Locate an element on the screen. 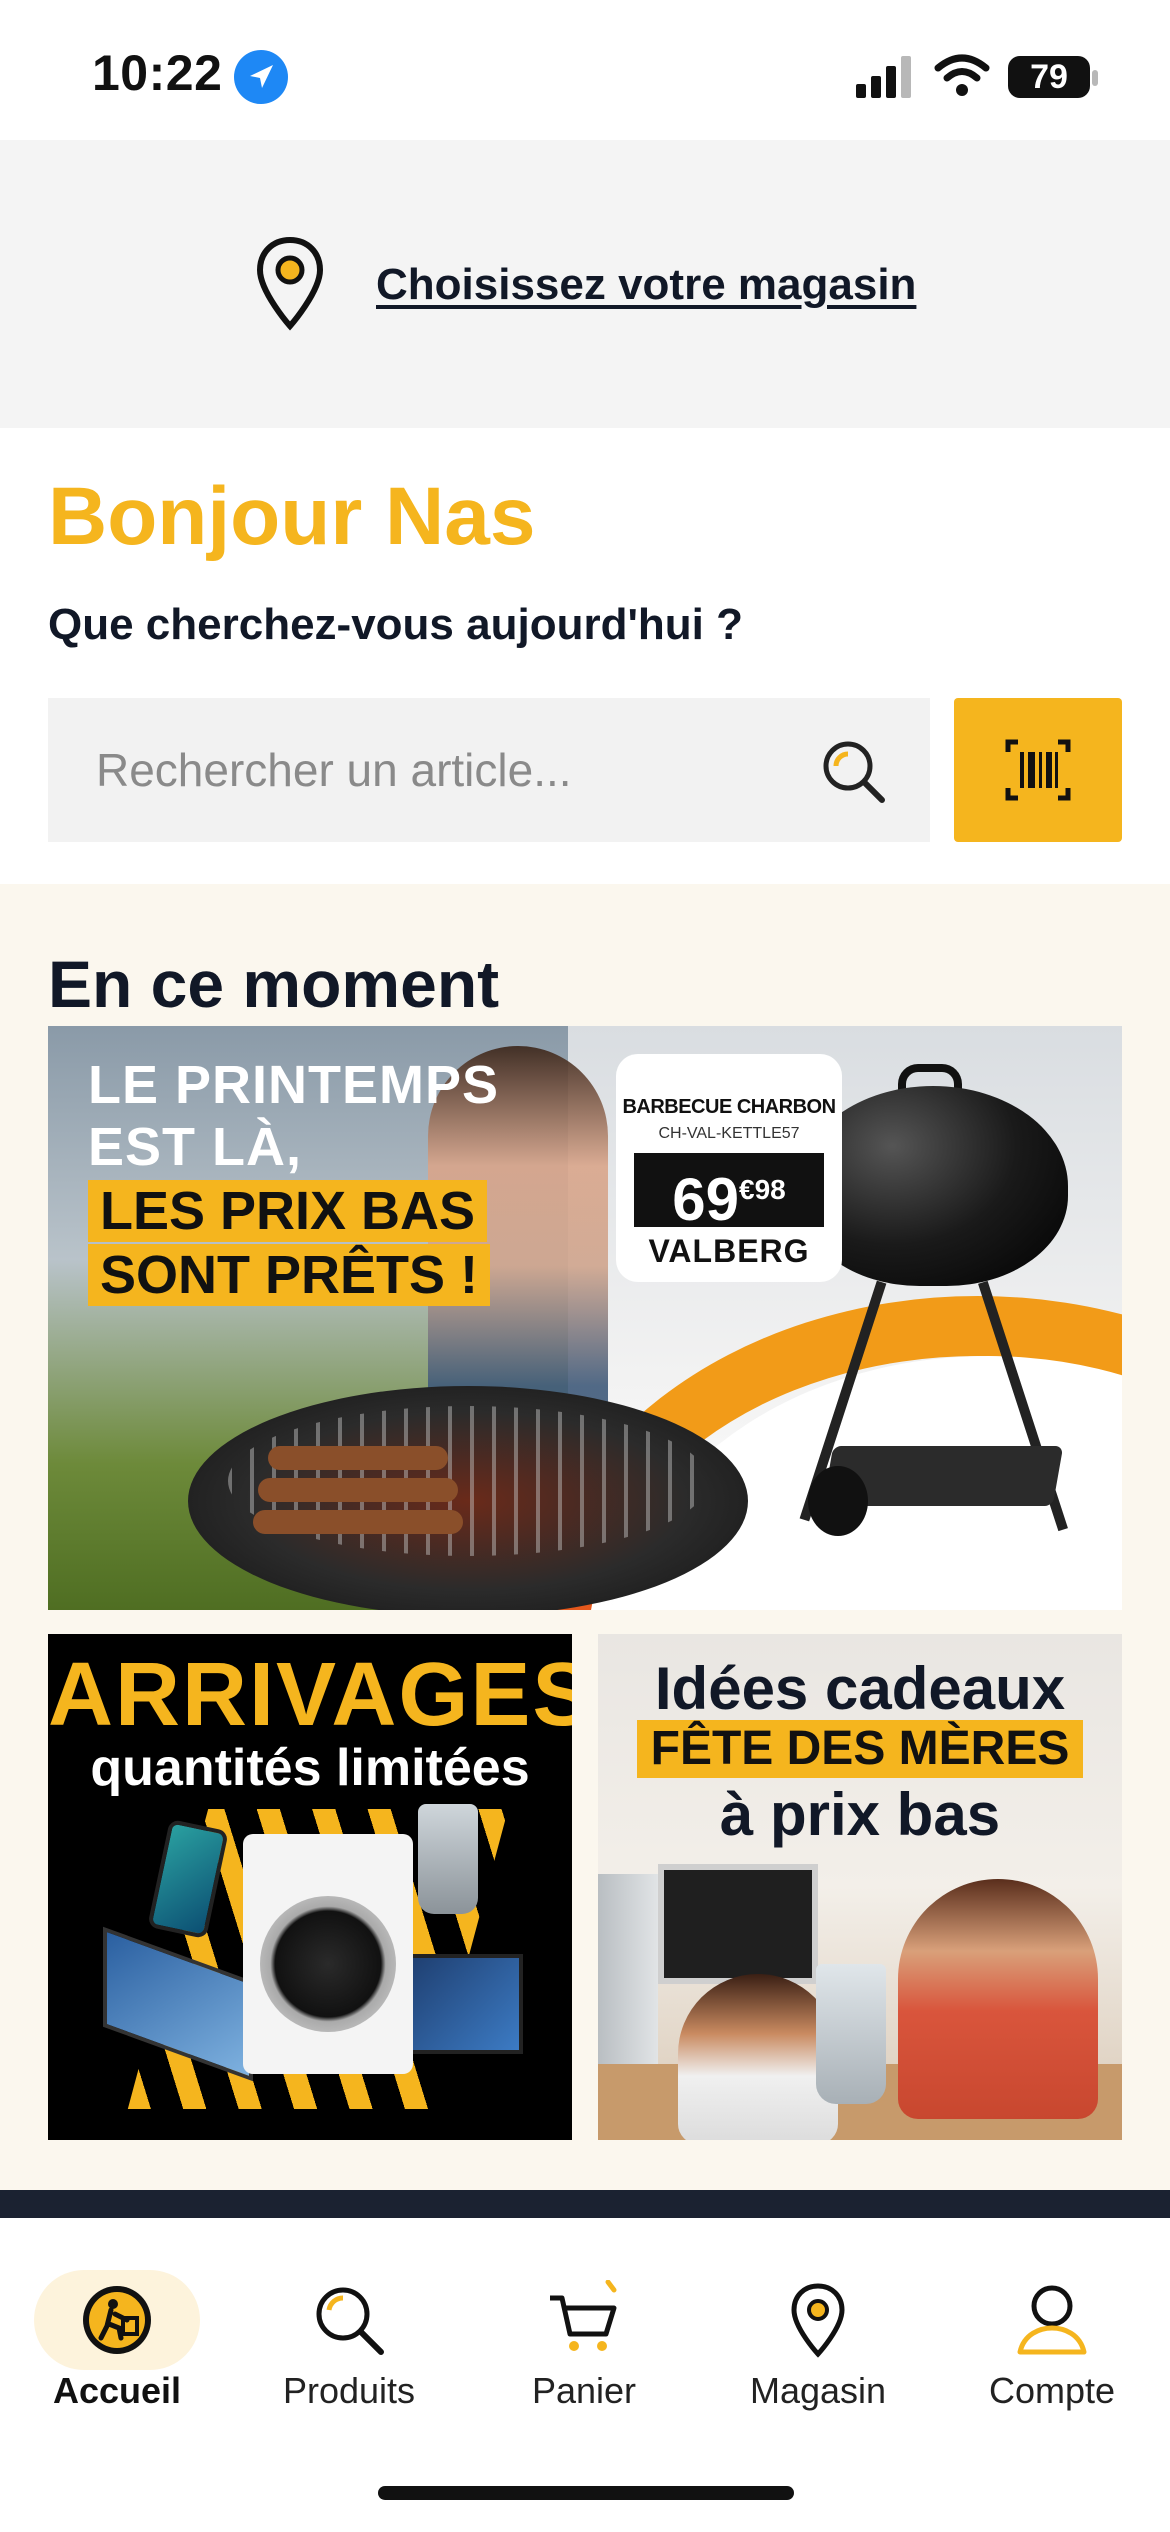 The width and height of the screenshot is (1170, 2532). user-icon is located at coordinates (1052, 2320).